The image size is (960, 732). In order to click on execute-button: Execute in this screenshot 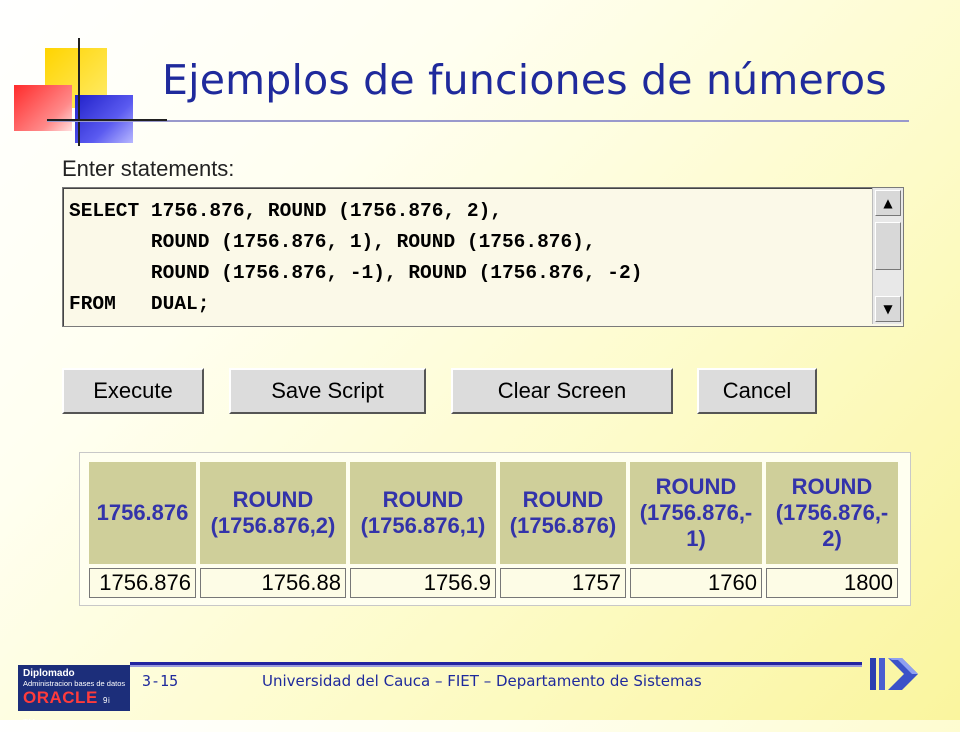, I will do `click(133, 391)`.